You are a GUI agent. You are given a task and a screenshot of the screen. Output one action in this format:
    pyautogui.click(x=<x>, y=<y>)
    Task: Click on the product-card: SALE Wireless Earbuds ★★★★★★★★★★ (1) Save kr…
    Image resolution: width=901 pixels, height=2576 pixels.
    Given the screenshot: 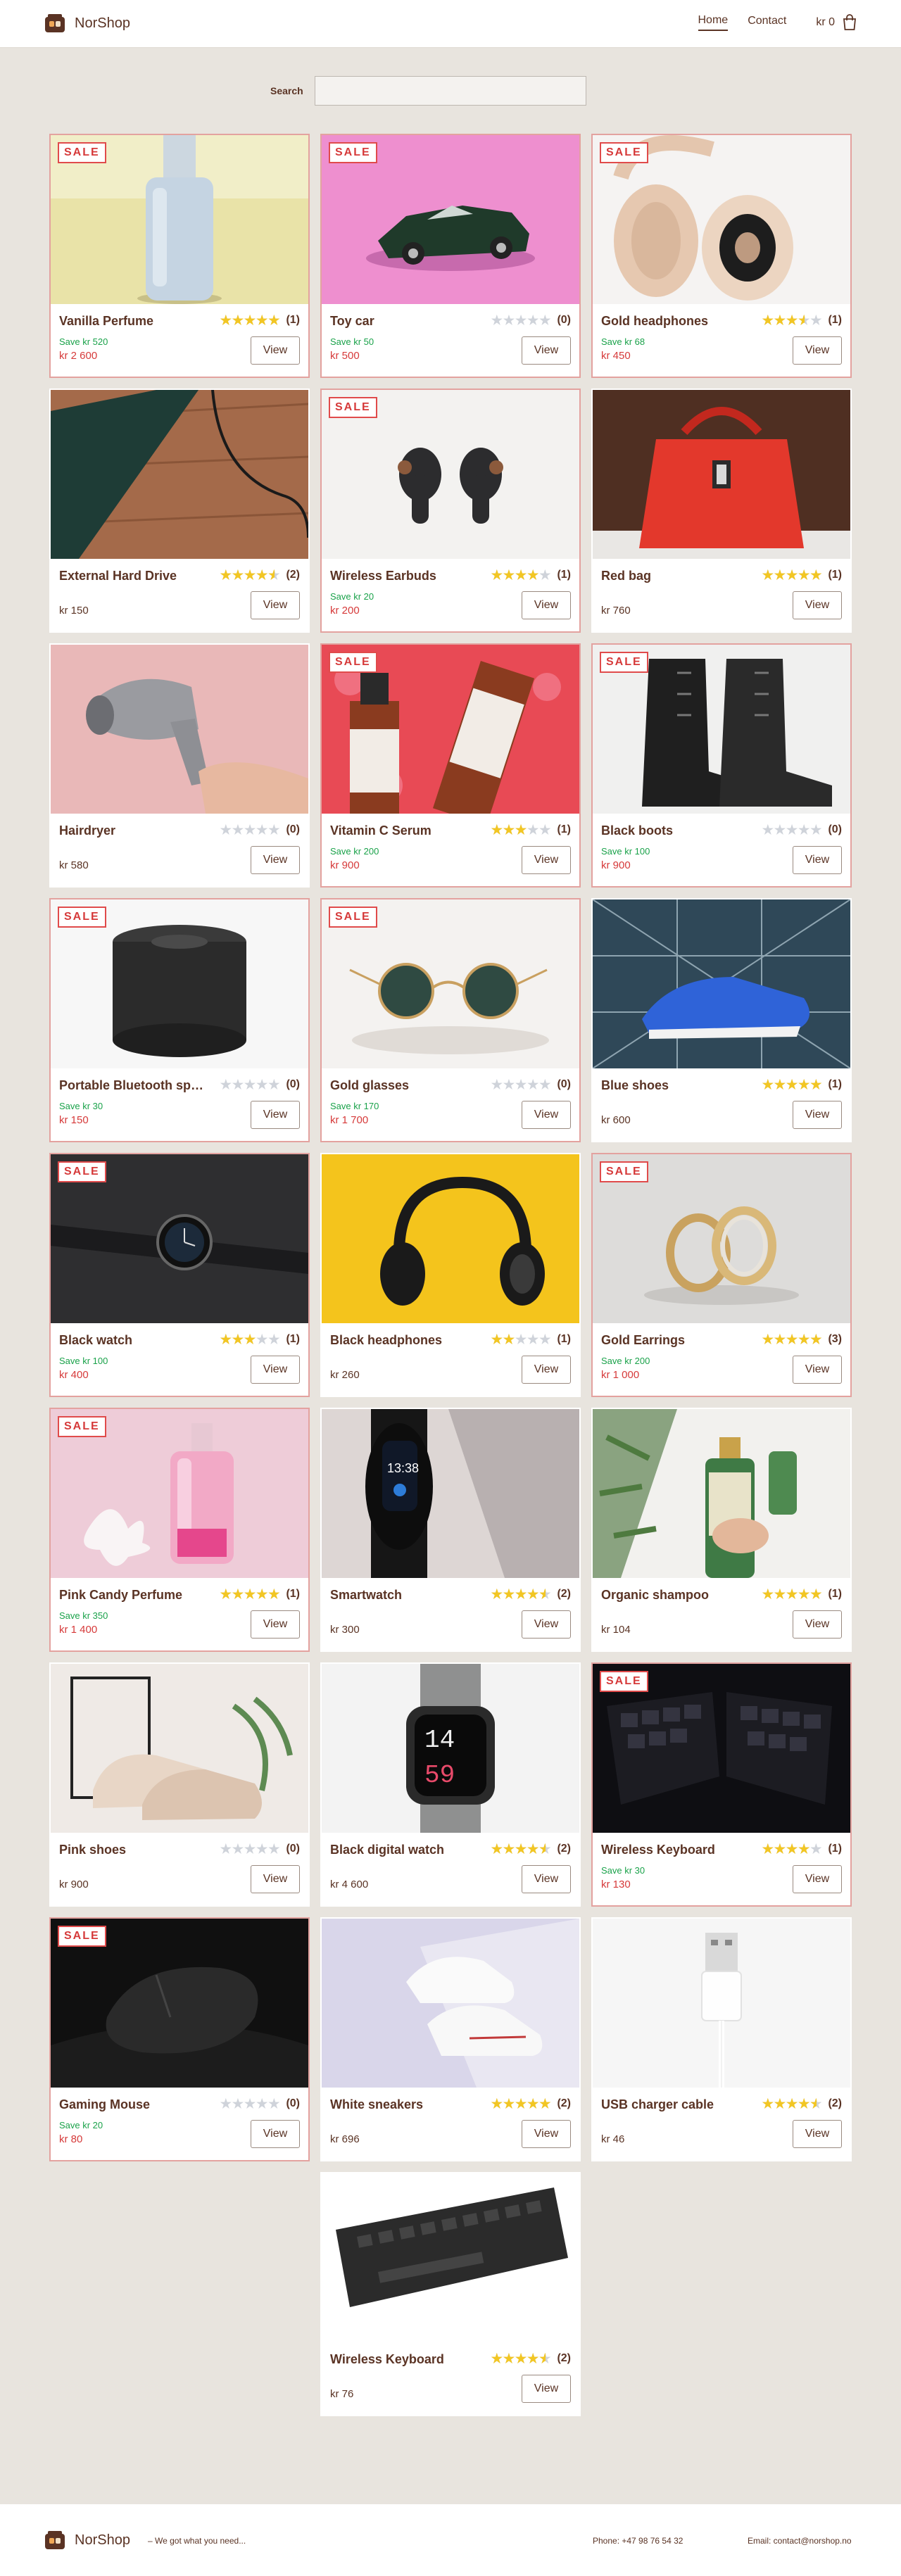 What is the action you would take?
    pyautogui.click(x=450, y=511)
    